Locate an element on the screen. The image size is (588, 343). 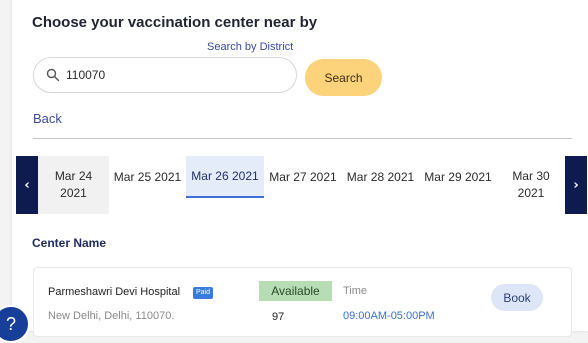
next-dates-button: › is located at coordinates (576, 185).